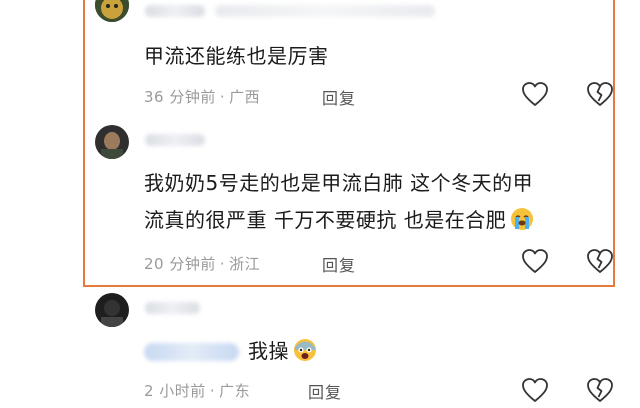  I want to click on comment-text-line: 流真的很严重 千万不要硬抗 也是在合肥, so click(339, 220).